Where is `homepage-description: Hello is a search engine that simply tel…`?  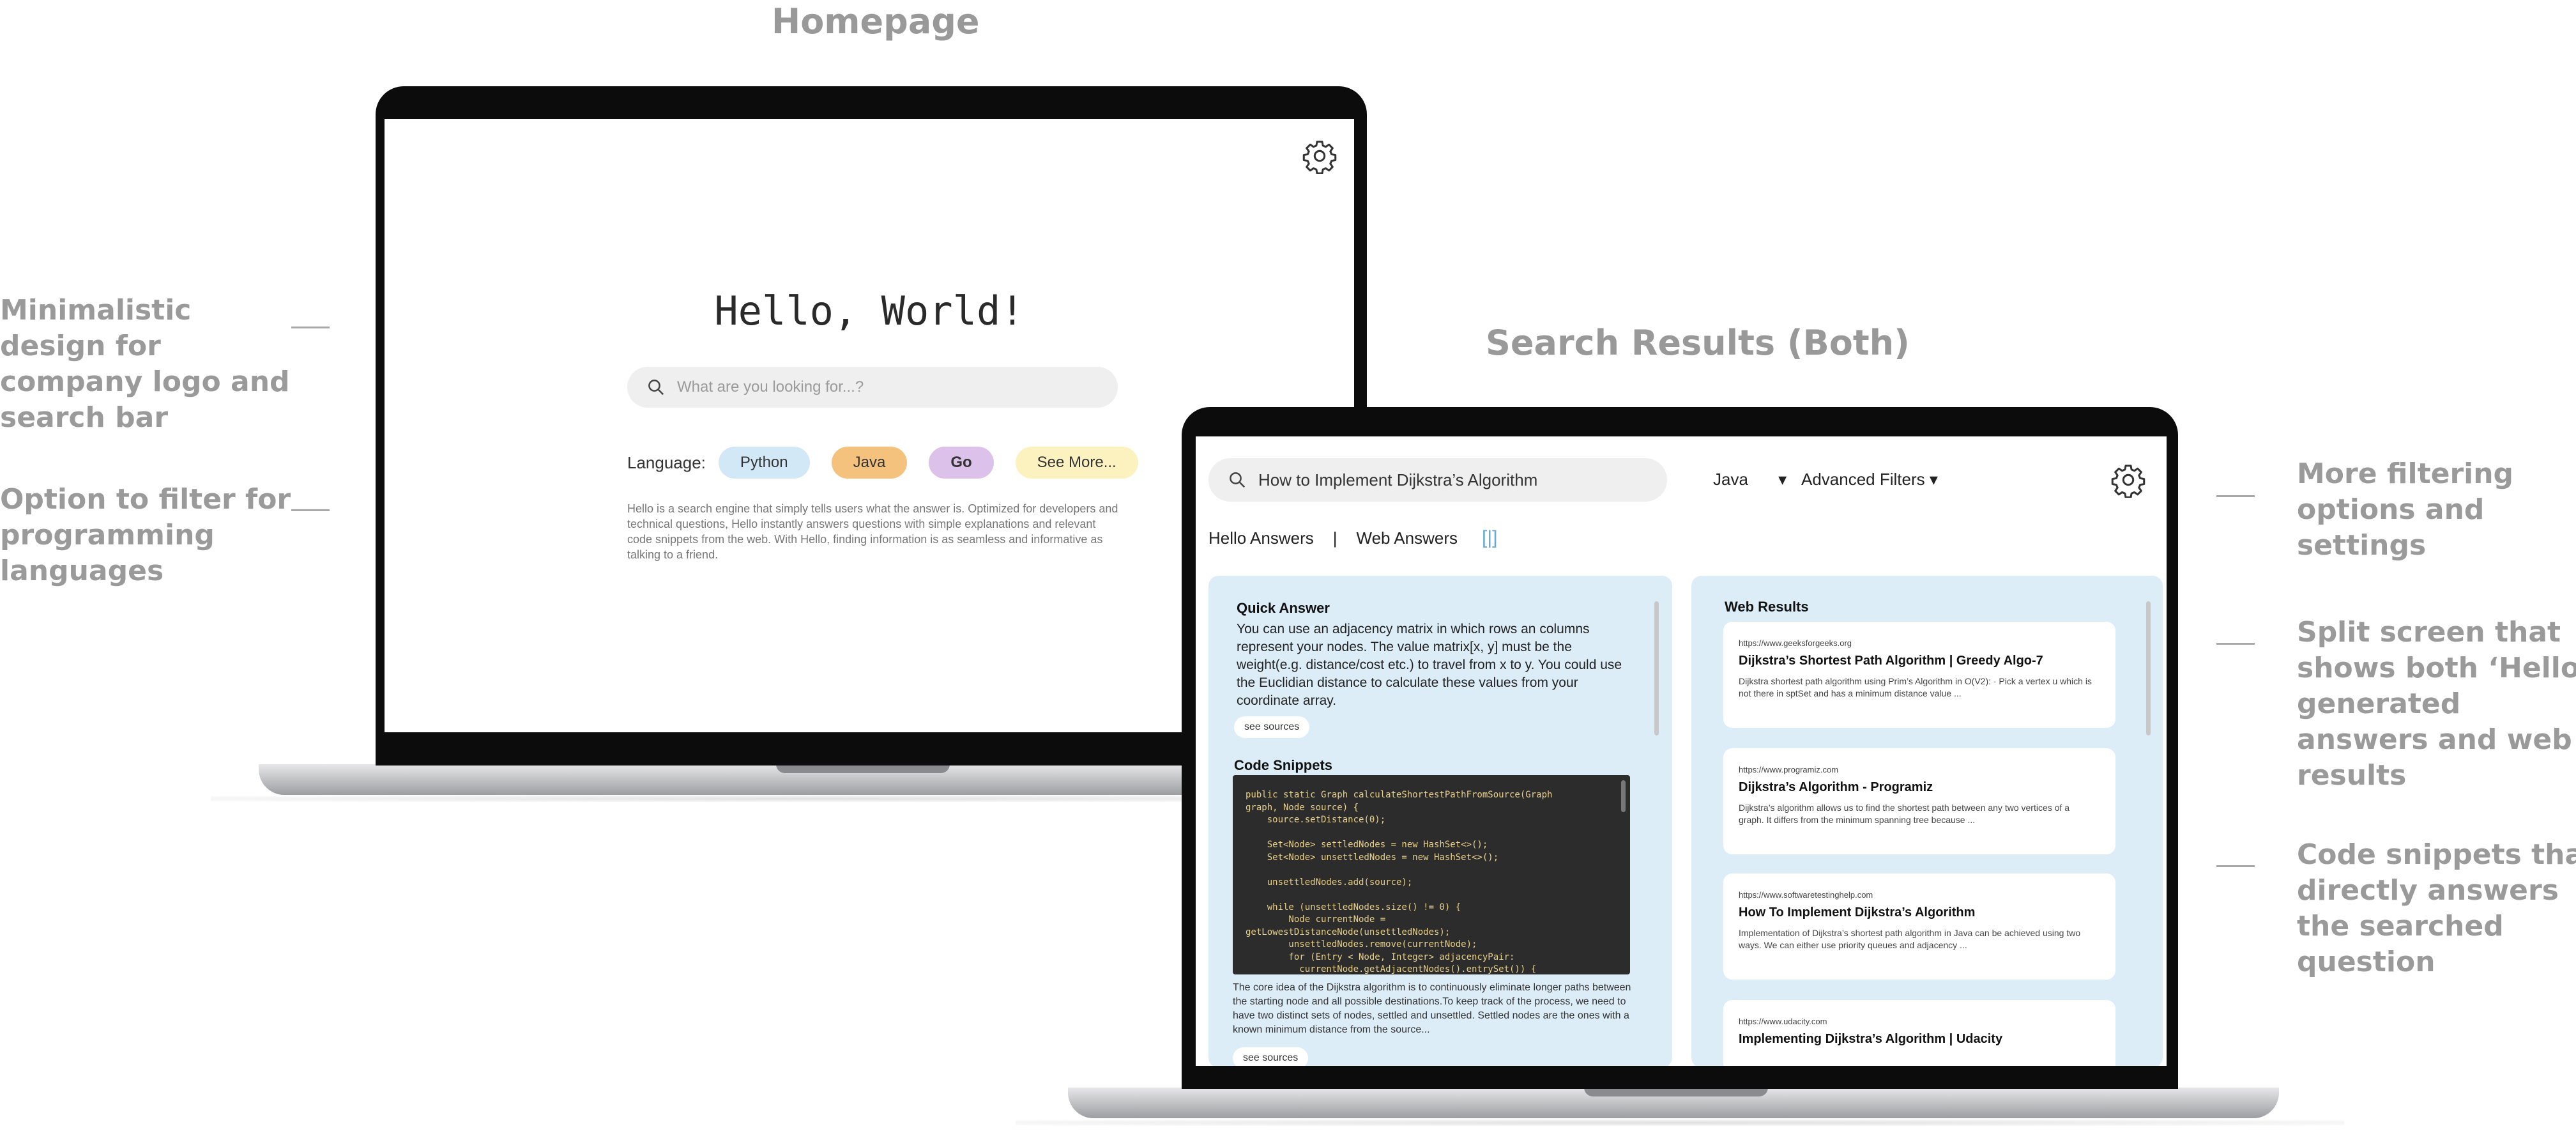
homepage-description: Hello is a search engine that simply tel… is located at coordinates (872, 531).